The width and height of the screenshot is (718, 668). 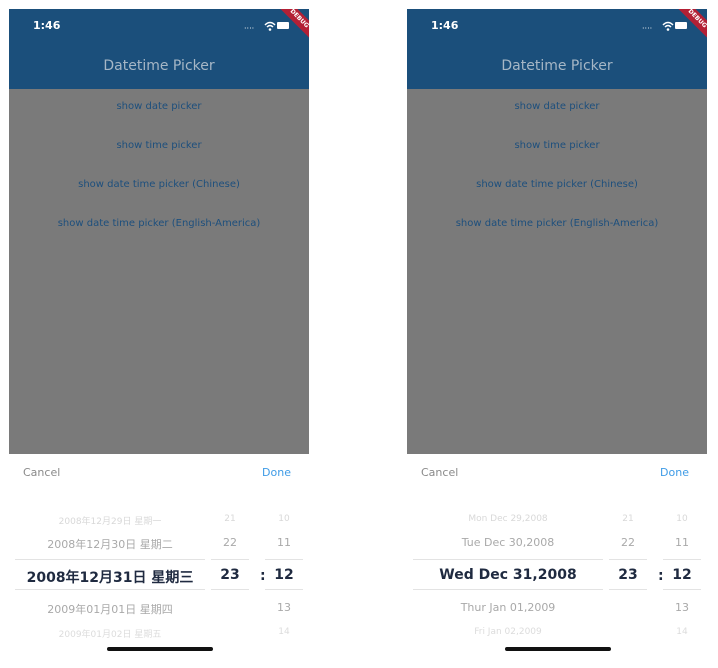 I want to click on date-option: 2009年01月02日 星期五, so click(x=110, y=633).